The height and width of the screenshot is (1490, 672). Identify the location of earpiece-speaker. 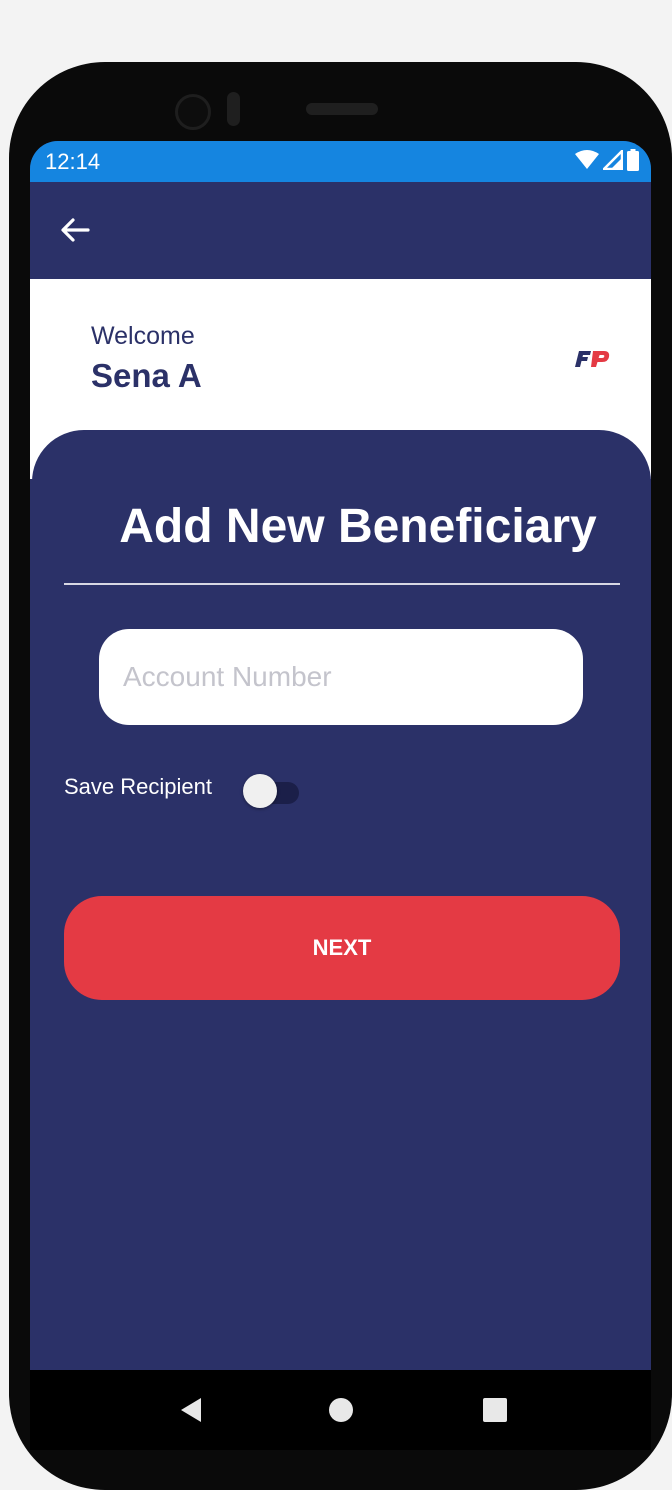
(342, 109).